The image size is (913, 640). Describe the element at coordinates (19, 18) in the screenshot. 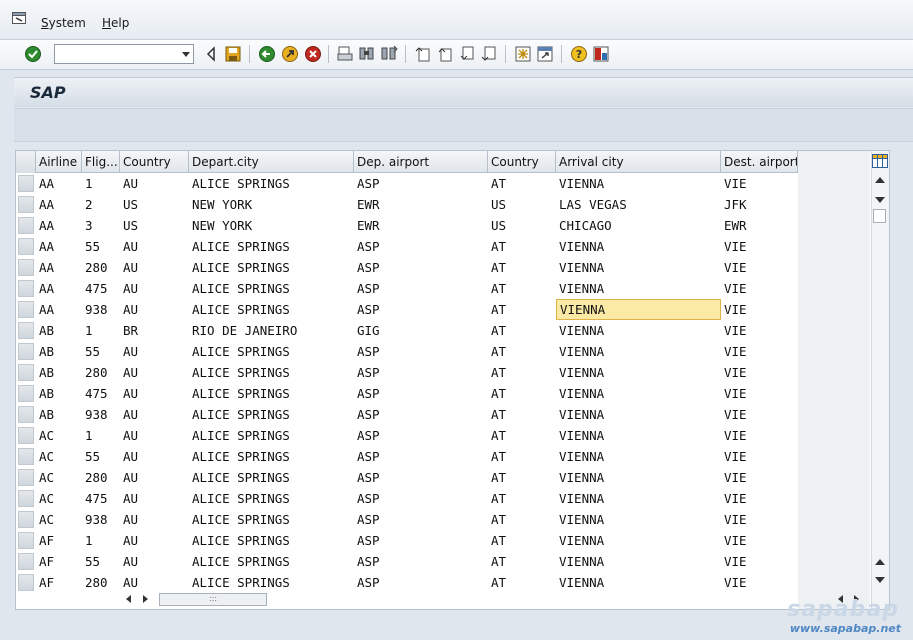

I see `window-menu-icon` at that location.